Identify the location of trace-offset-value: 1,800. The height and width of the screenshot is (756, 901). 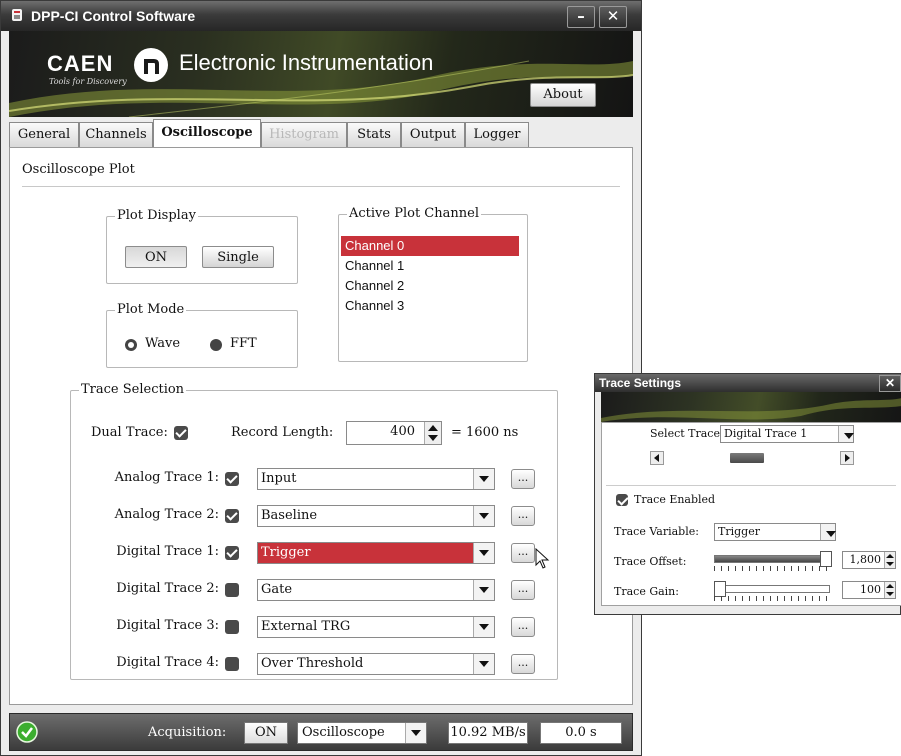
(865, 559).